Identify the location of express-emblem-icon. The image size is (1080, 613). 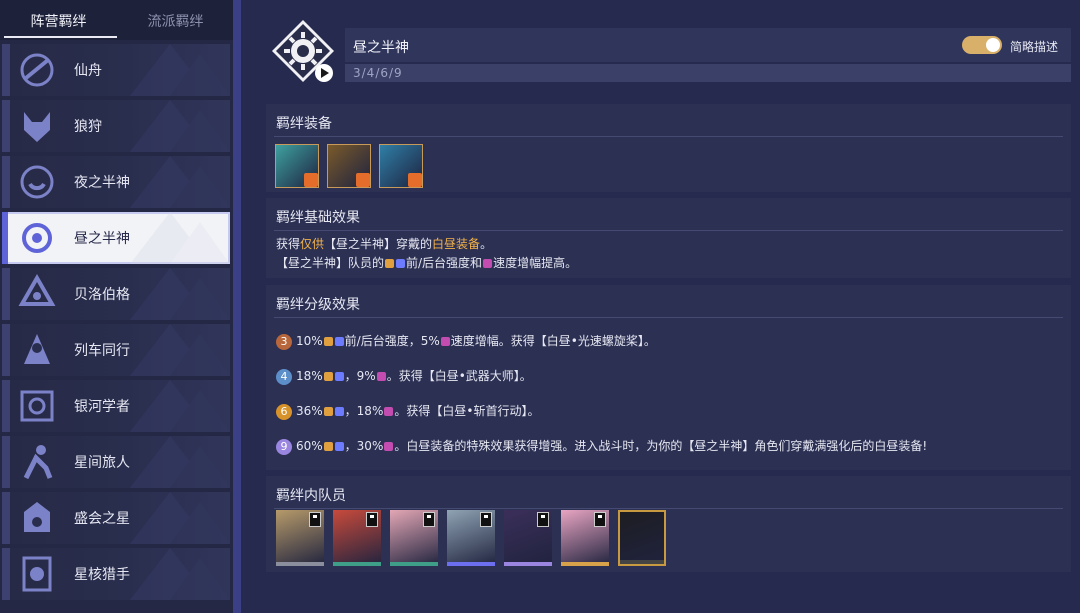
(37, 349).